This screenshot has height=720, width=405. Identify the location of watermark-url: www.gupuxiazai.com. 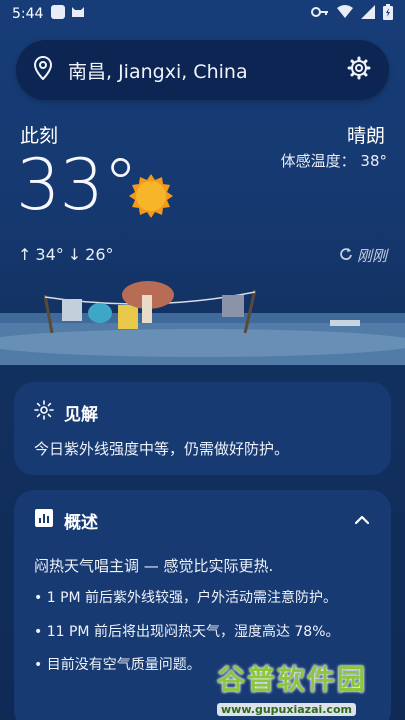
(286, 709).